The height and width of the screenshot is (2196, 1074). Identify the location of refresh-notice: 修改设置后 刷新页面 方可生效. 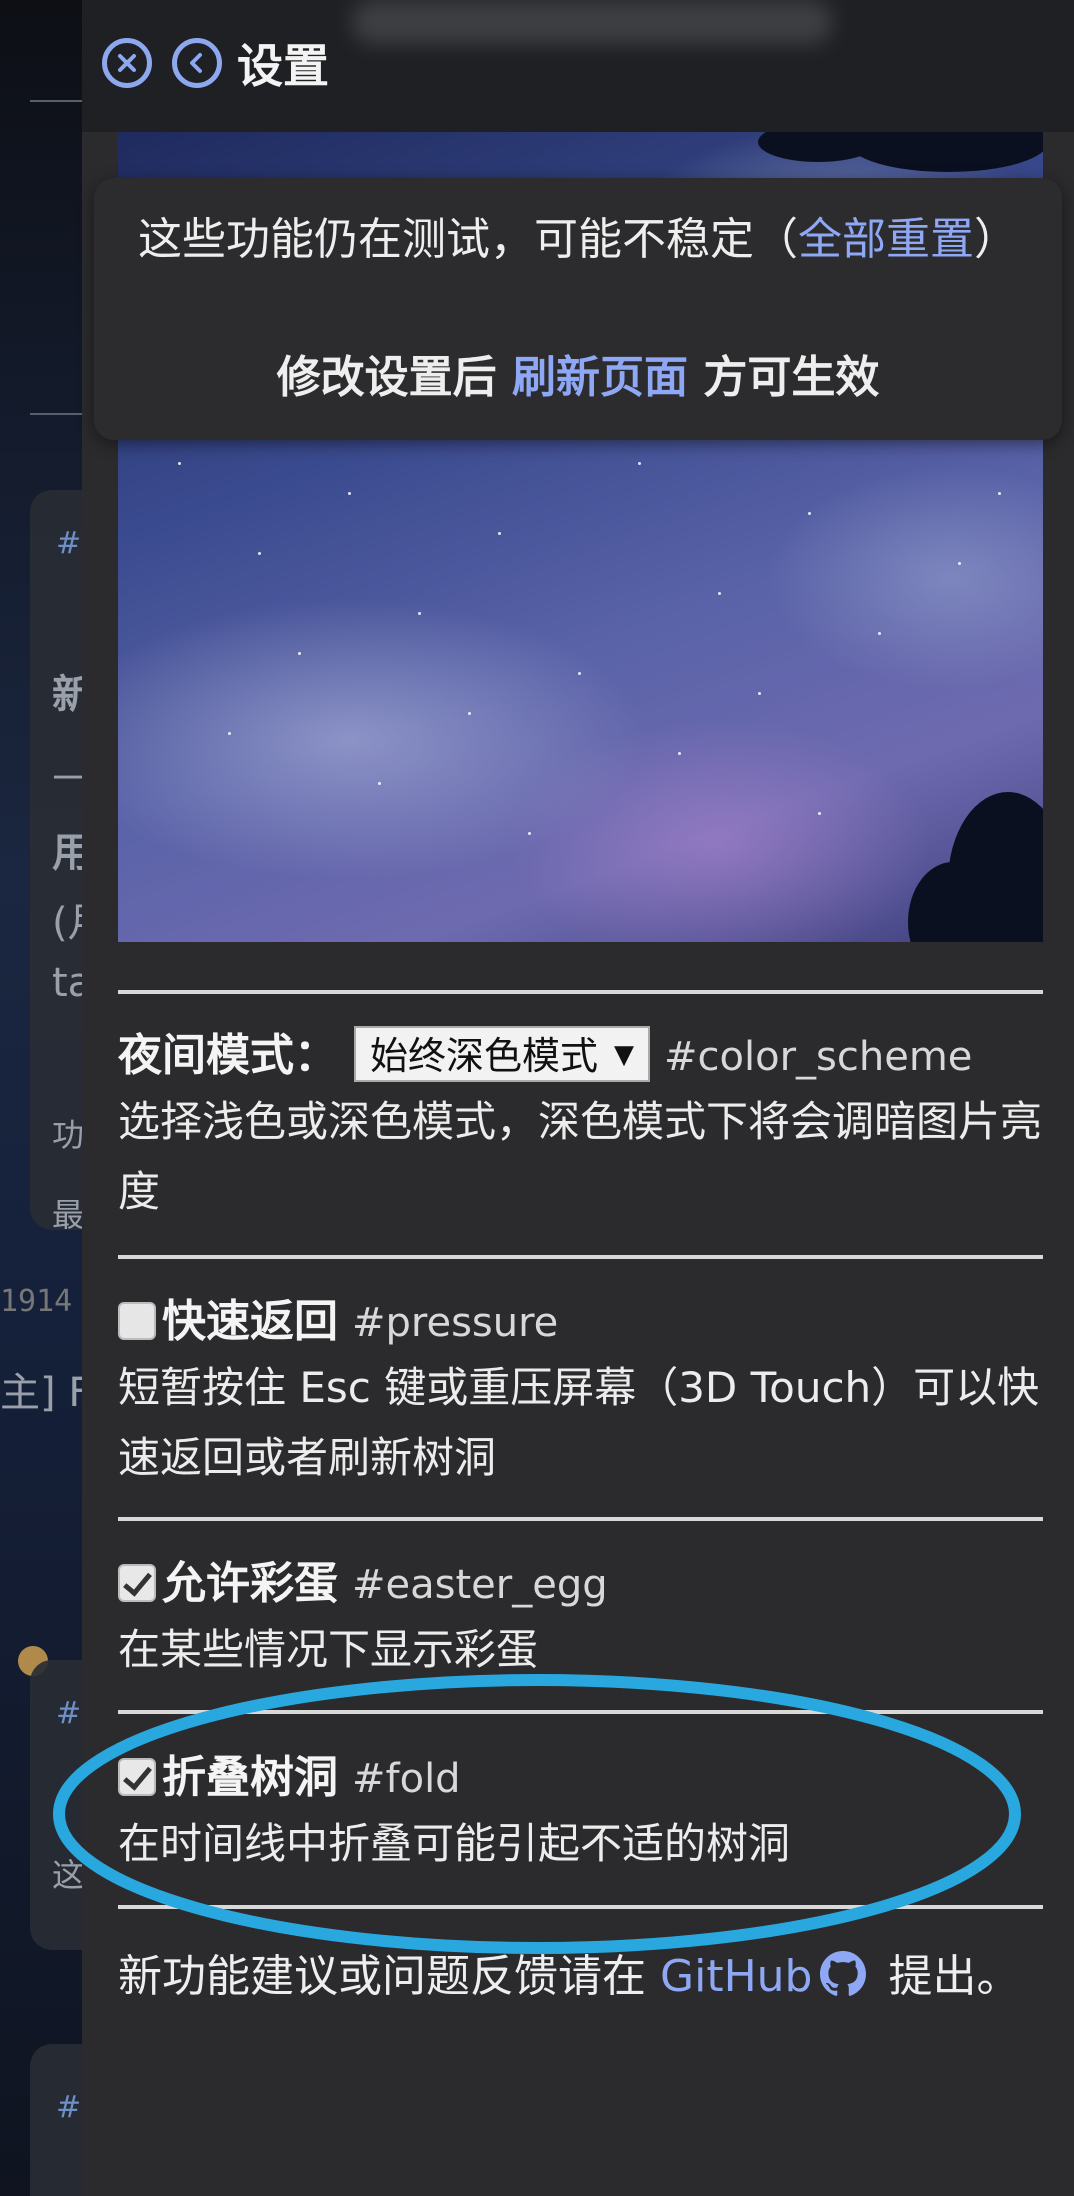
(578, 378).